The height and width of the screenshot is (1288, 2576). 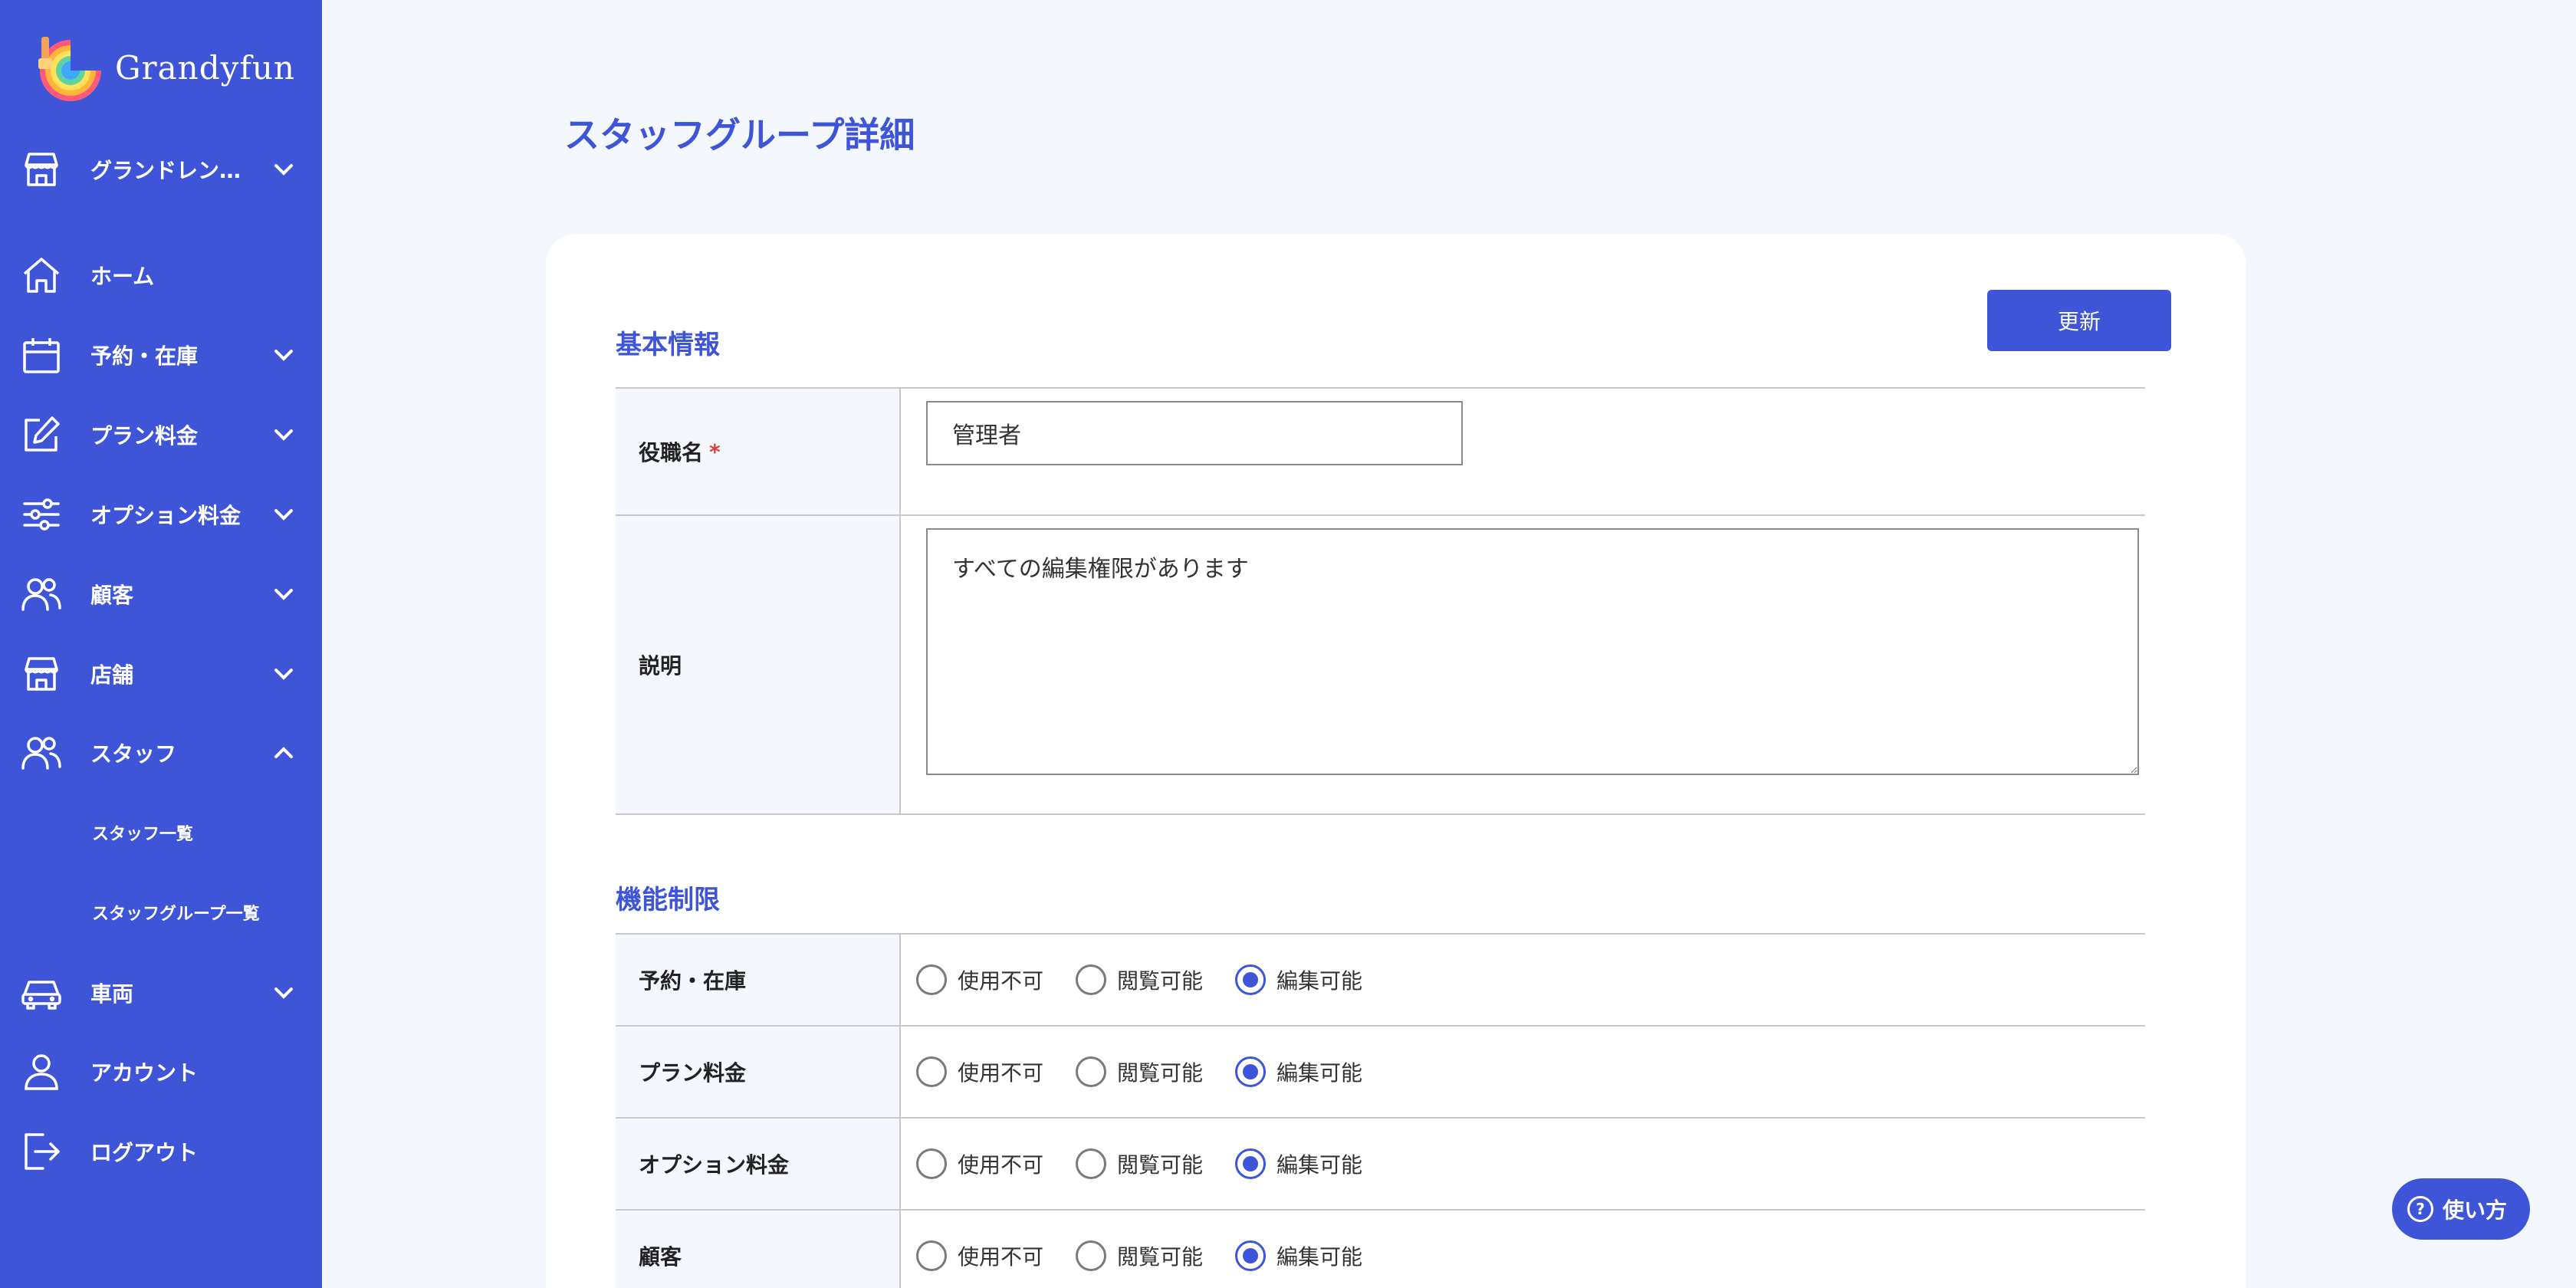 What do you see at coordinates (758, 452) in the screenshot?
I see `role-name-label: 役職名 *` at bounding box center [758, 452].